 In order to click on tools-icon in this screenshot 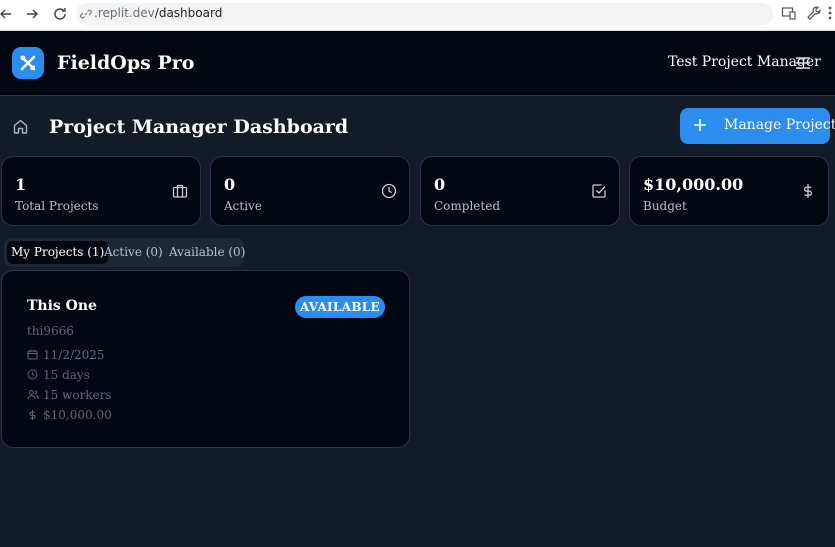, I will do `click(28, 63)`.